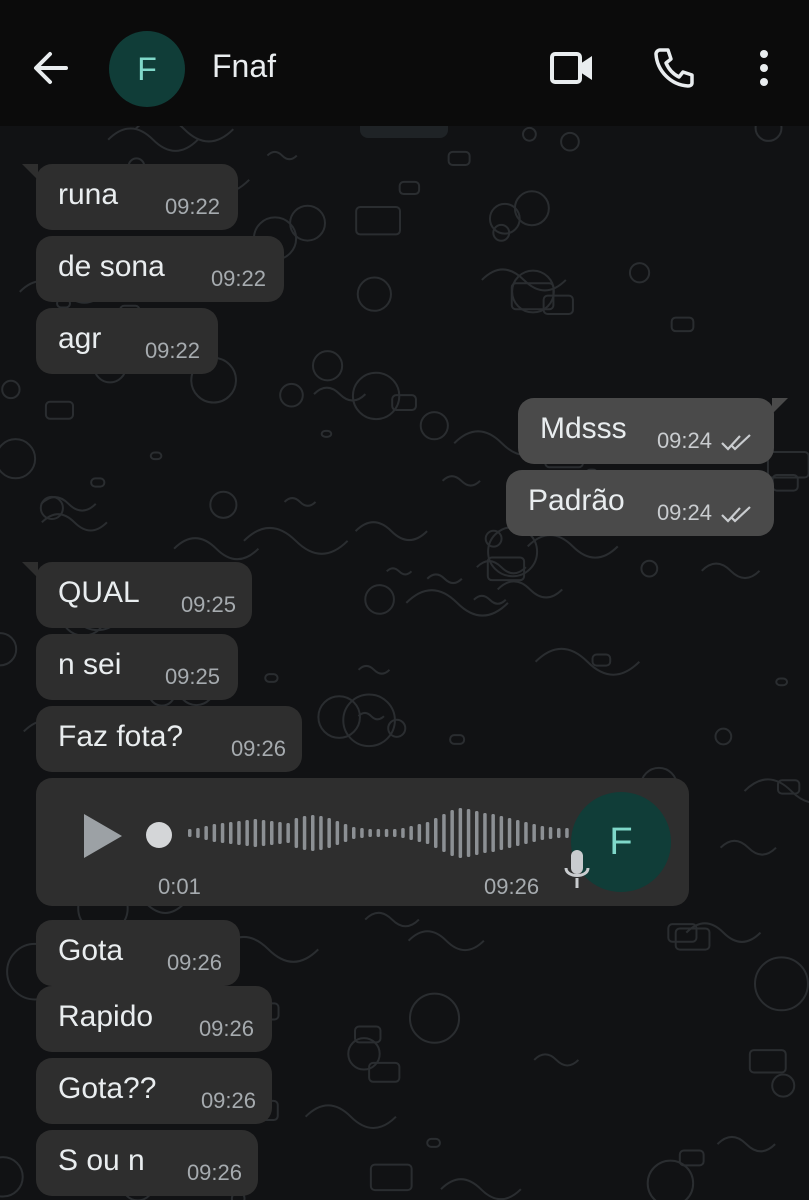 Image resolution: width=809 pixels, height=1200 pixels. I want to click on message-bubble-incoming: de sona 09:22, so click(160, 269).